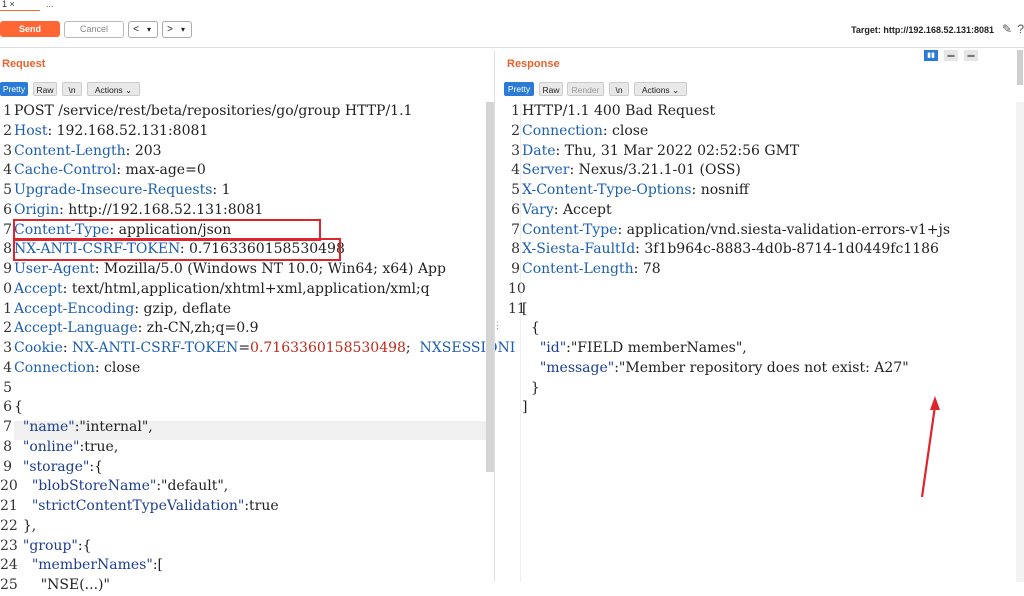 This screenshot has height=596, width=1024. I want to click on arrow-shaft, so click(928, 451).